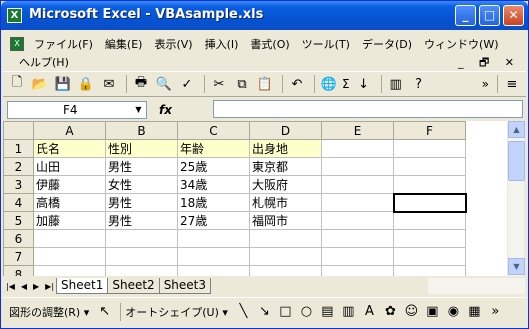 The height and width of the screenshot is (329, 529). I want to click on cell-b1: 性別, so click(141, 148).